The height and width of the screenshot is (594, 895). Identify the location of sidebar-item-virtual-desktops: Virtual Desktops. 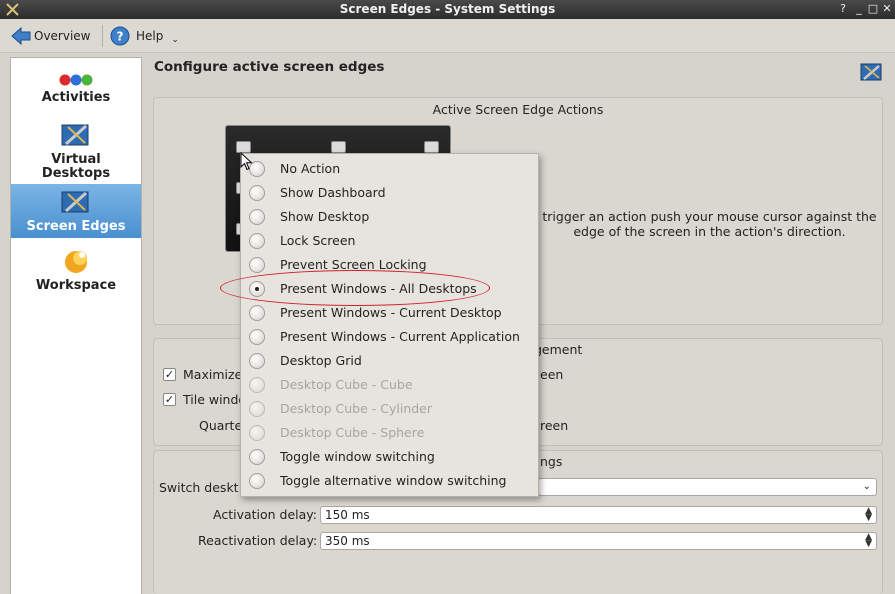
(76, 151).